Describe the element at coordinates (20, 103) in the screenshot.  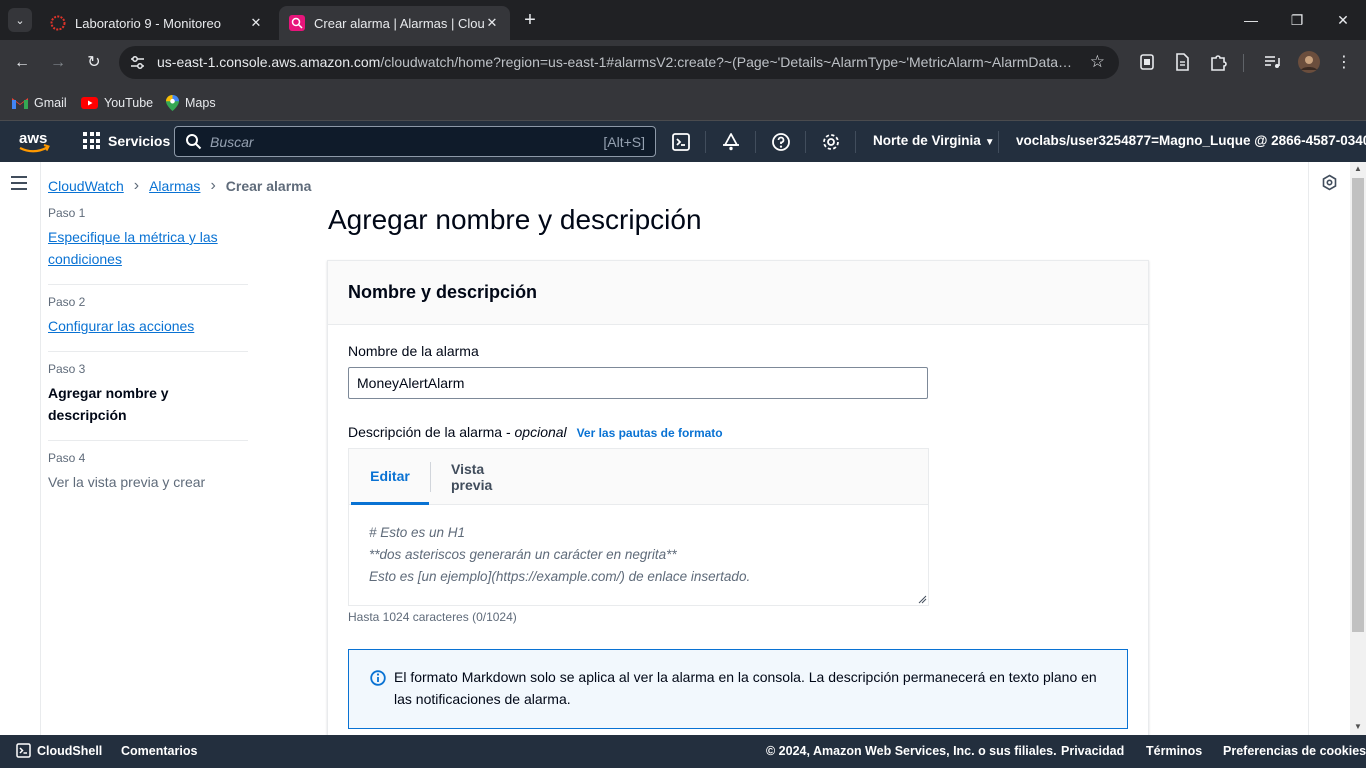
I see `gmail-icon` at that location.